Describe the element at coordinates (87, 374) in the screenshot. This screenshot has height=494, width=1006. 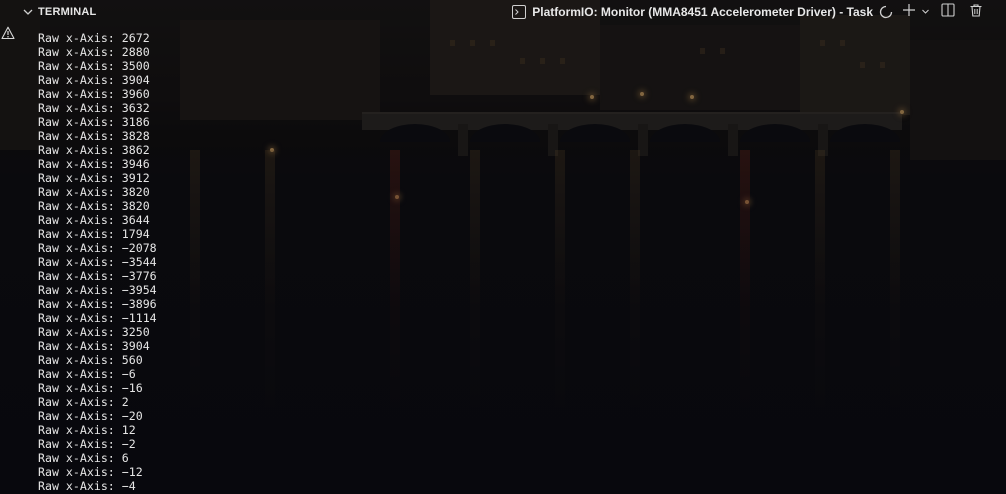
I see `terminal-line: Raw x-Axis: −6` at that location.